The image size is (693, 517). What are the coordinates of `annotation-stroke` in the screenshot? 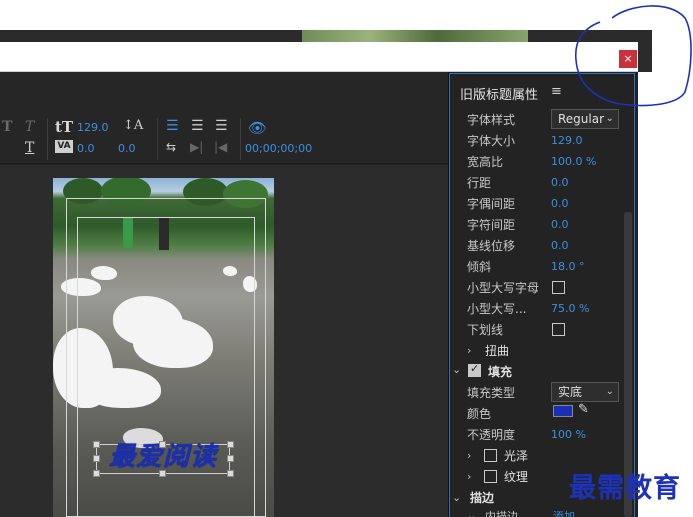 It's located at (633, 56).